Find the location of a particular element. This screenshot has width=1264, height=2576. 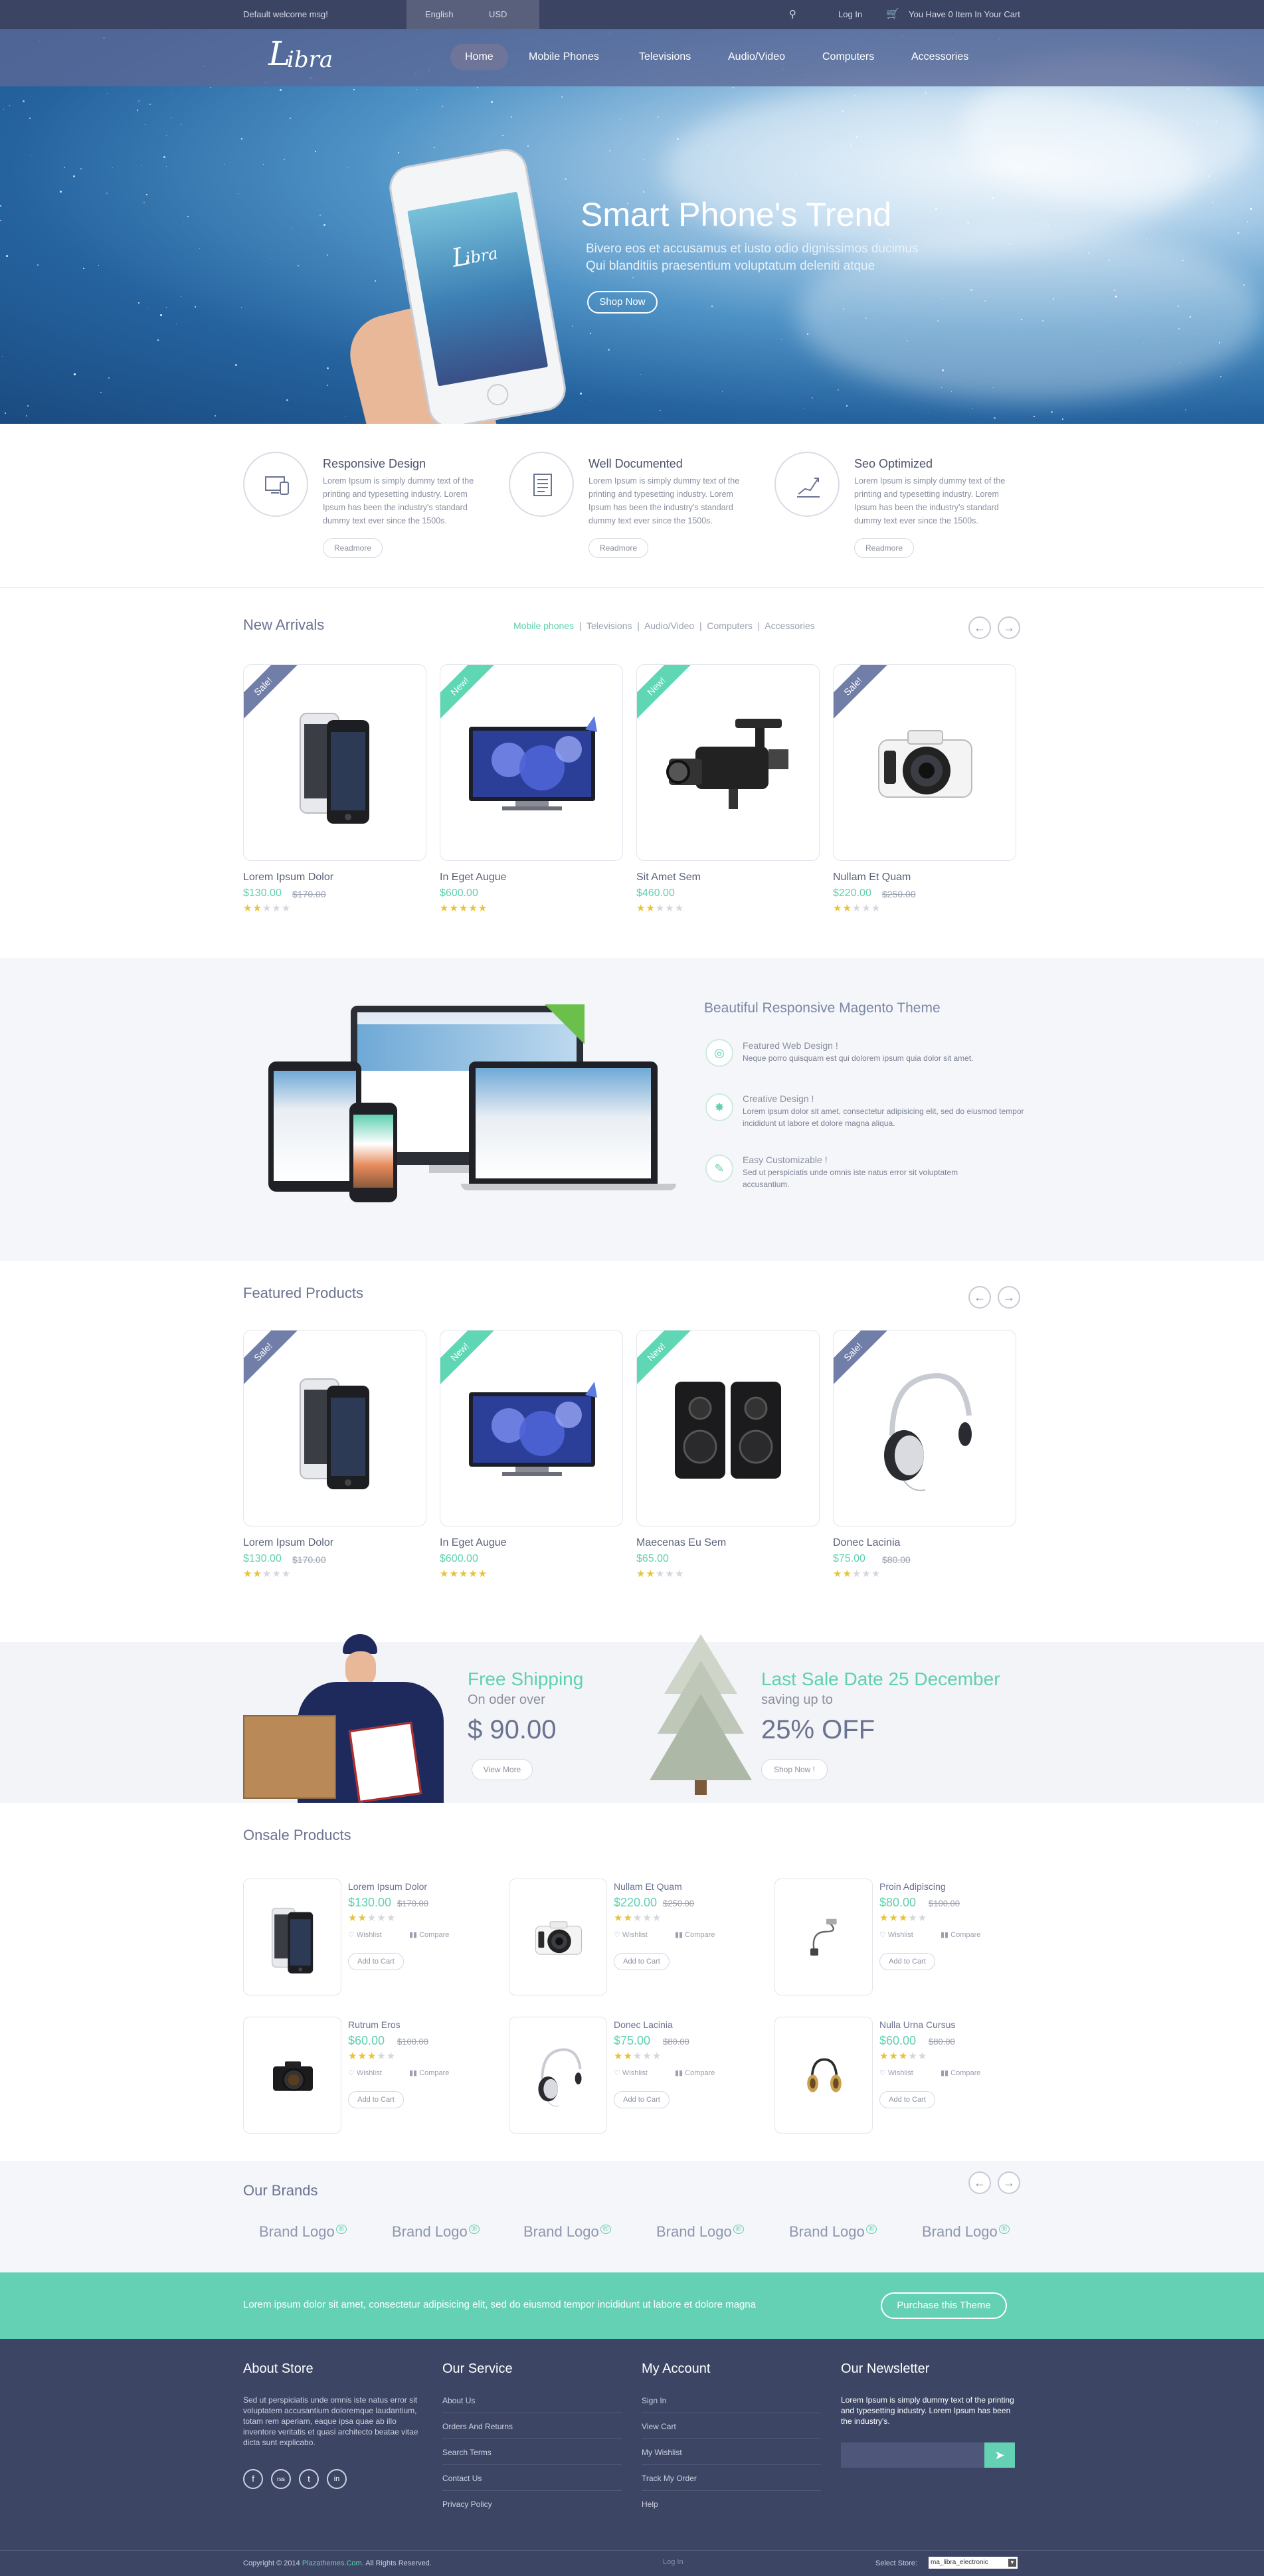

nav-home: Home is located at coordinates (479, 57).